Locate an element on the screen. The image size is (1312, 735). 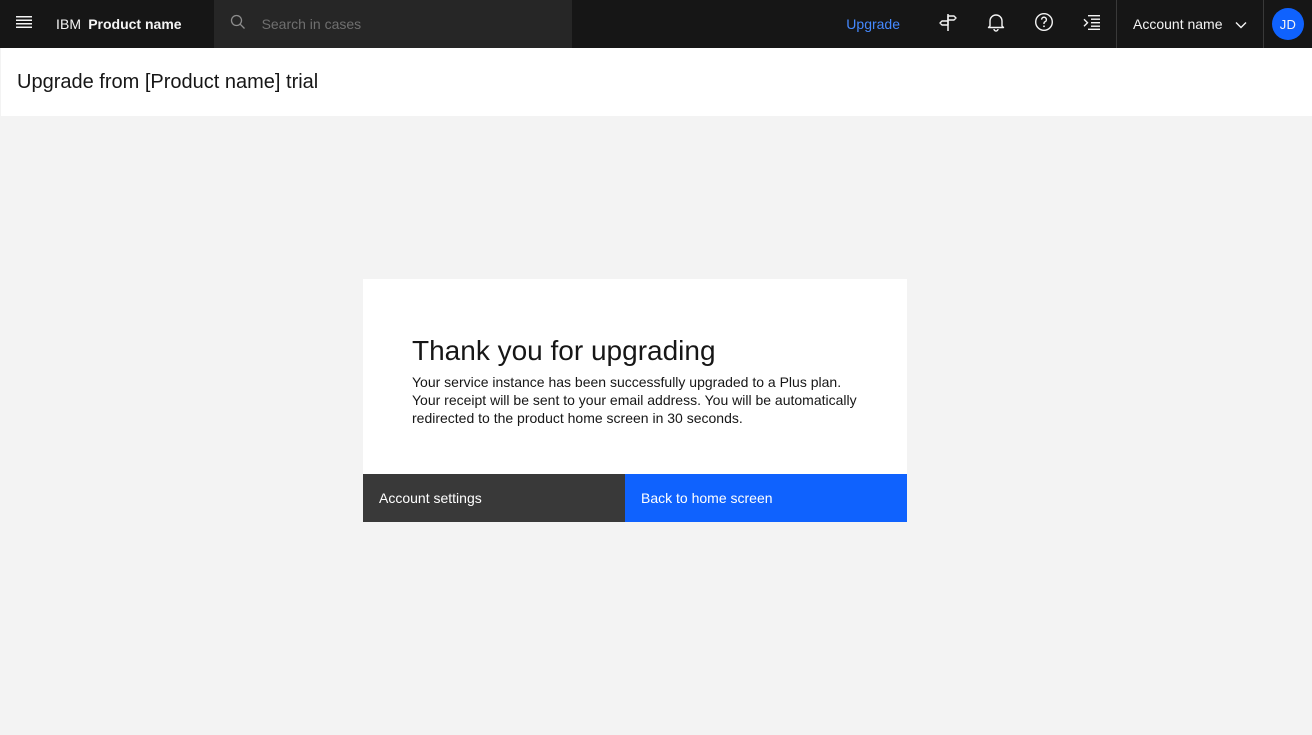
back-to-home-button: Back to home screen is located at coordinates (766, 498).